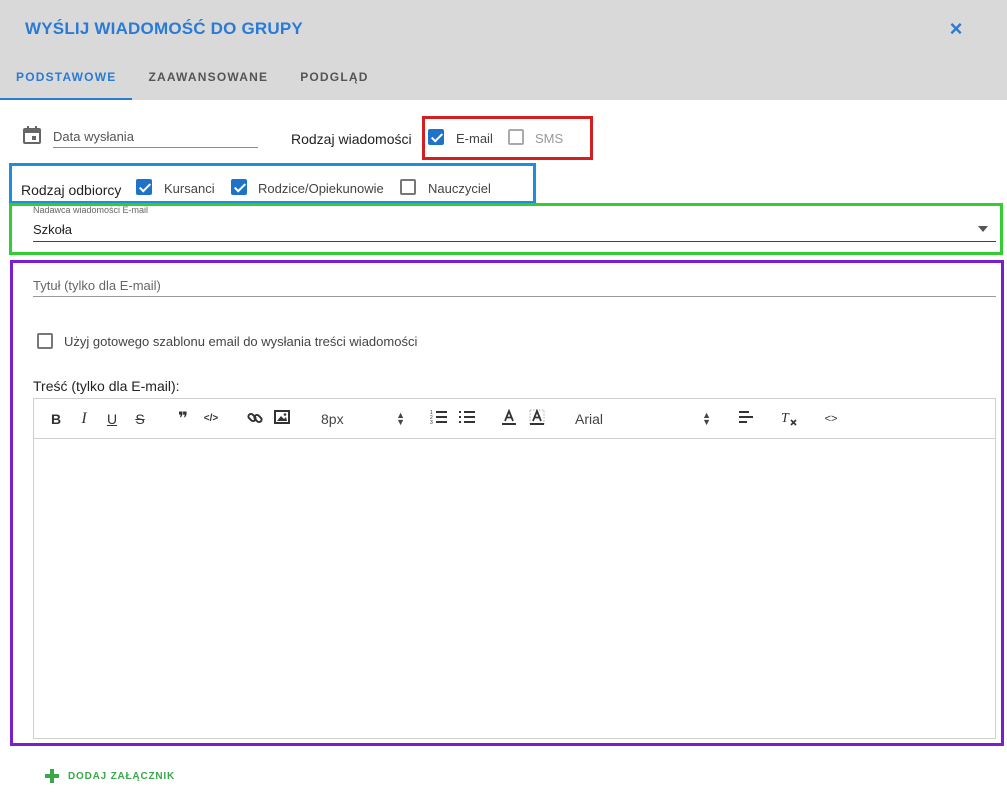  Describe the element at coordinates (155, 136) in the screenshot. I see `send-date-input` at that location.